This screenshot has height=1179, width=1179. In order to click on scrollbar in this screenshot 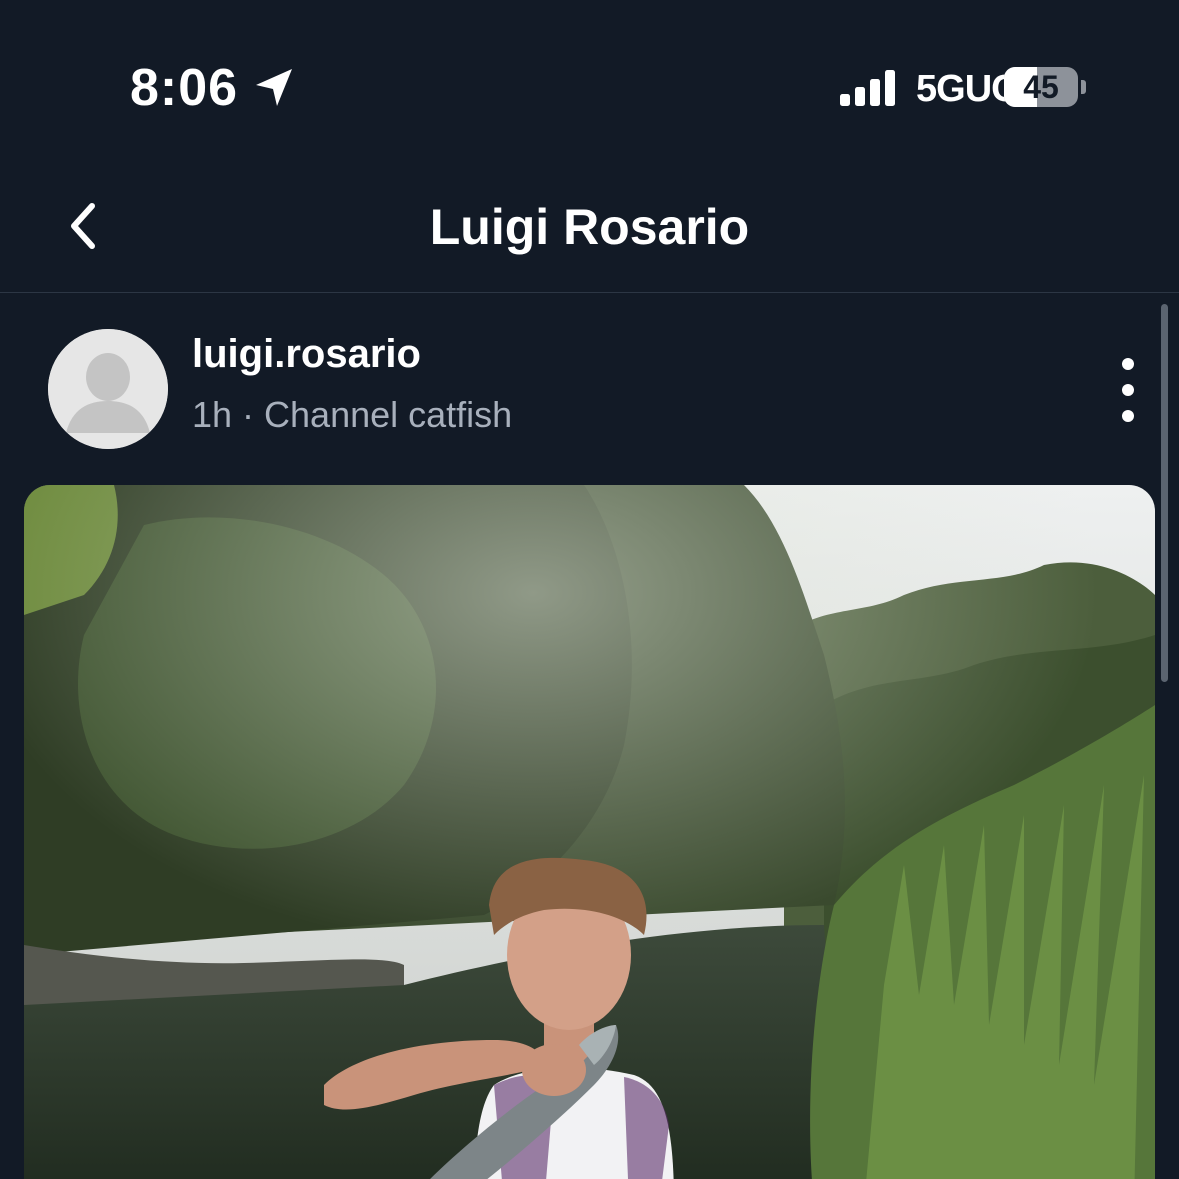, I will do `click(1164, 493)`.